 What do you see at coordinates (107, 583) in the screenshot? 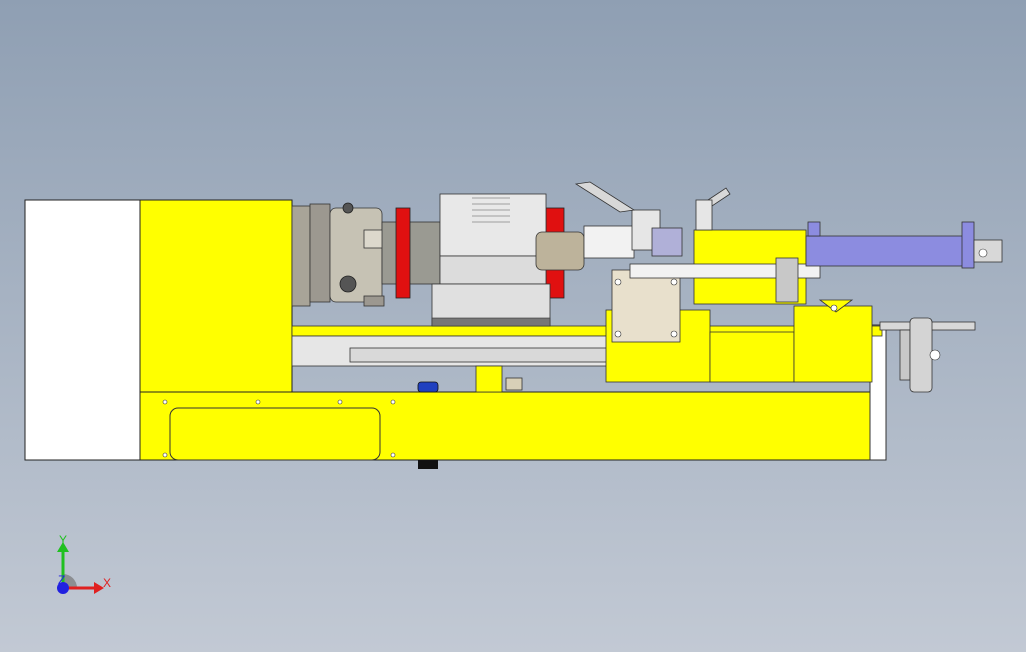
I see `x-axis-label: X` at bounding box center [107, 583].